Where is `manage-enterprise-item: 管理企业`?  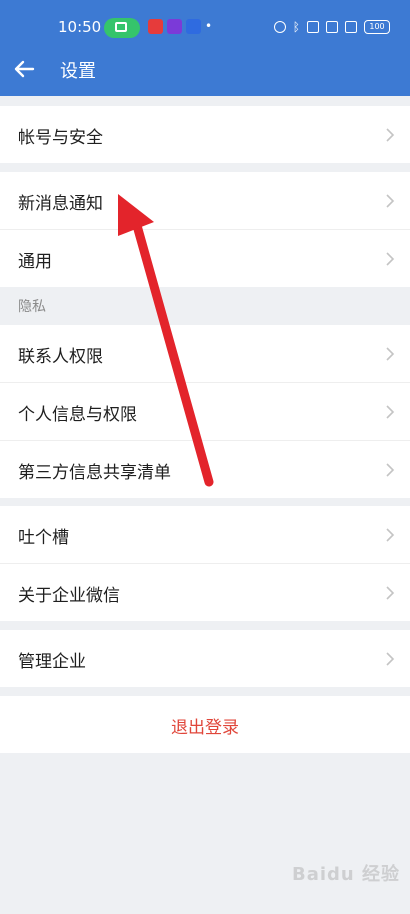
manage-enterprise-item: 管理企业 is located at coordinates (205, 658).